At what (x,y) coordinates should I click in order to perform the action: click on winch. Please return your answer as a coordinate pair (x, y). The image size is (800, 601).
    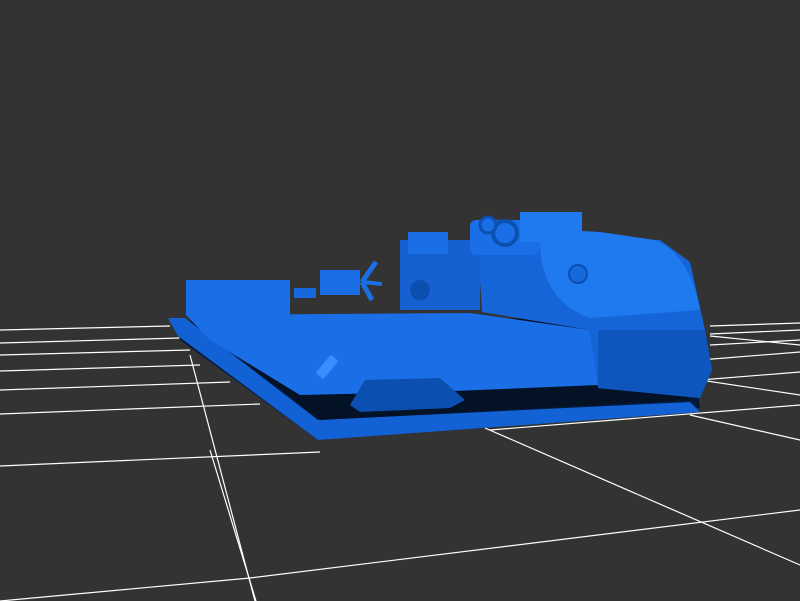
    Looking at the image, I should click on (338, 281).